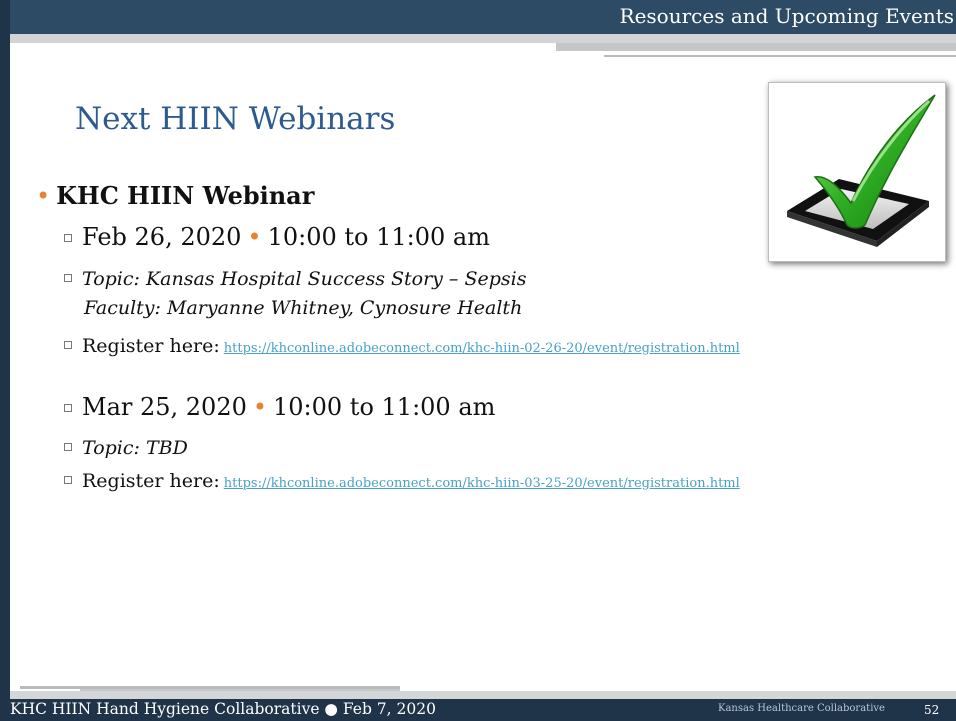 The width and height of the screenshot is (956, 721). I want to click on event-topic: Topic: TBD, so click(135, 448).